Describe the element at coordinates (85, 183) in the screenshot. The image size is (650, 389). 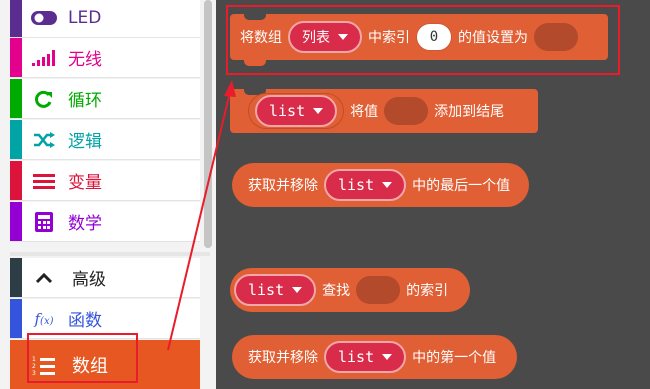
I see `category-label: 变量` at that location.